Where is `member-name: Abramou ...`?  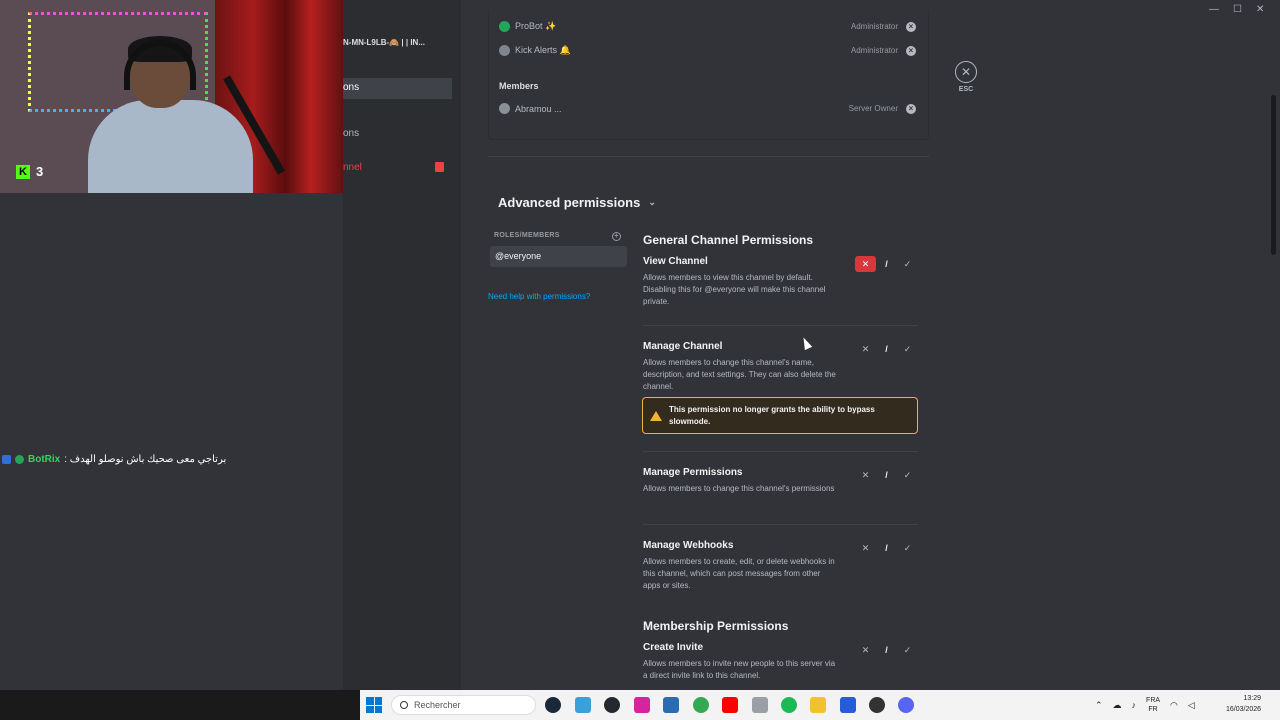
member-name: Abramou ... is located at coordinates (538, 108).